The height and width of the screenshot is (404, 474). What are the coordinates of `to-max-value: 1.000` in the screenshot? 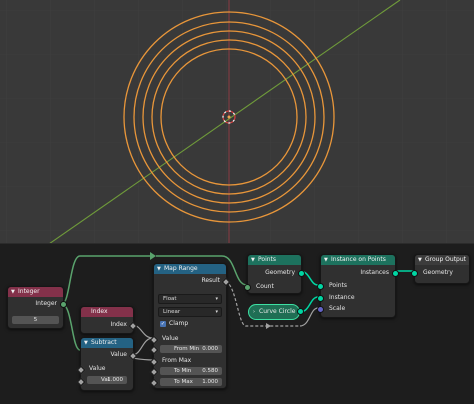 It's located at (210, 382).